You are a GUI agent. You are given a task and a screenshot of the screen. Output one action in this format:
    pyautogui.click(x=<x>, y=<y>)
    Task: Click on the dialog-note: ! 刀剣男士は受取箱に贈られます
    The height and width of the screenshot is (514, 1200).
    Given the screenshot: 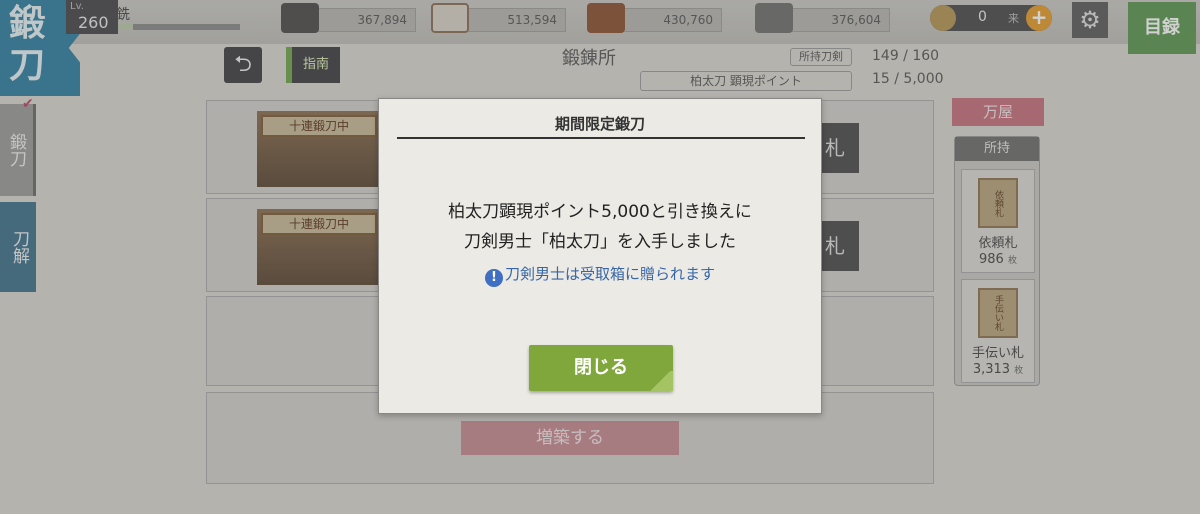 What is the action you would take?
    pyautogui.click(x=600, y=275)
    